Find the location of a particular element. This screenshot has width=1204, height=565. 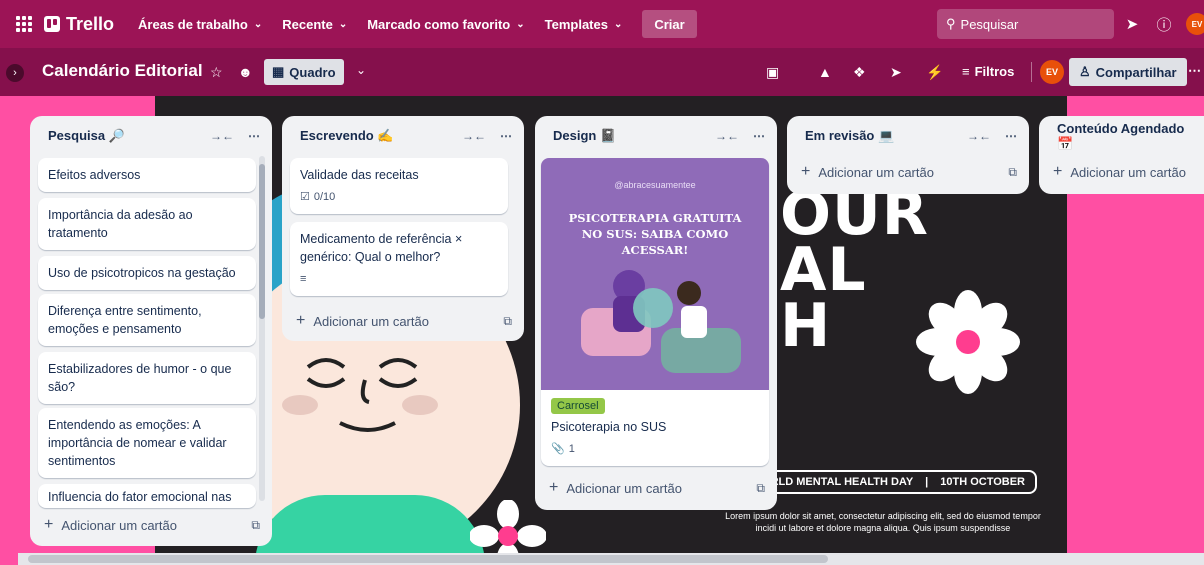

card-label-carrosel: Carrosel is located at coordinates (578, 406).